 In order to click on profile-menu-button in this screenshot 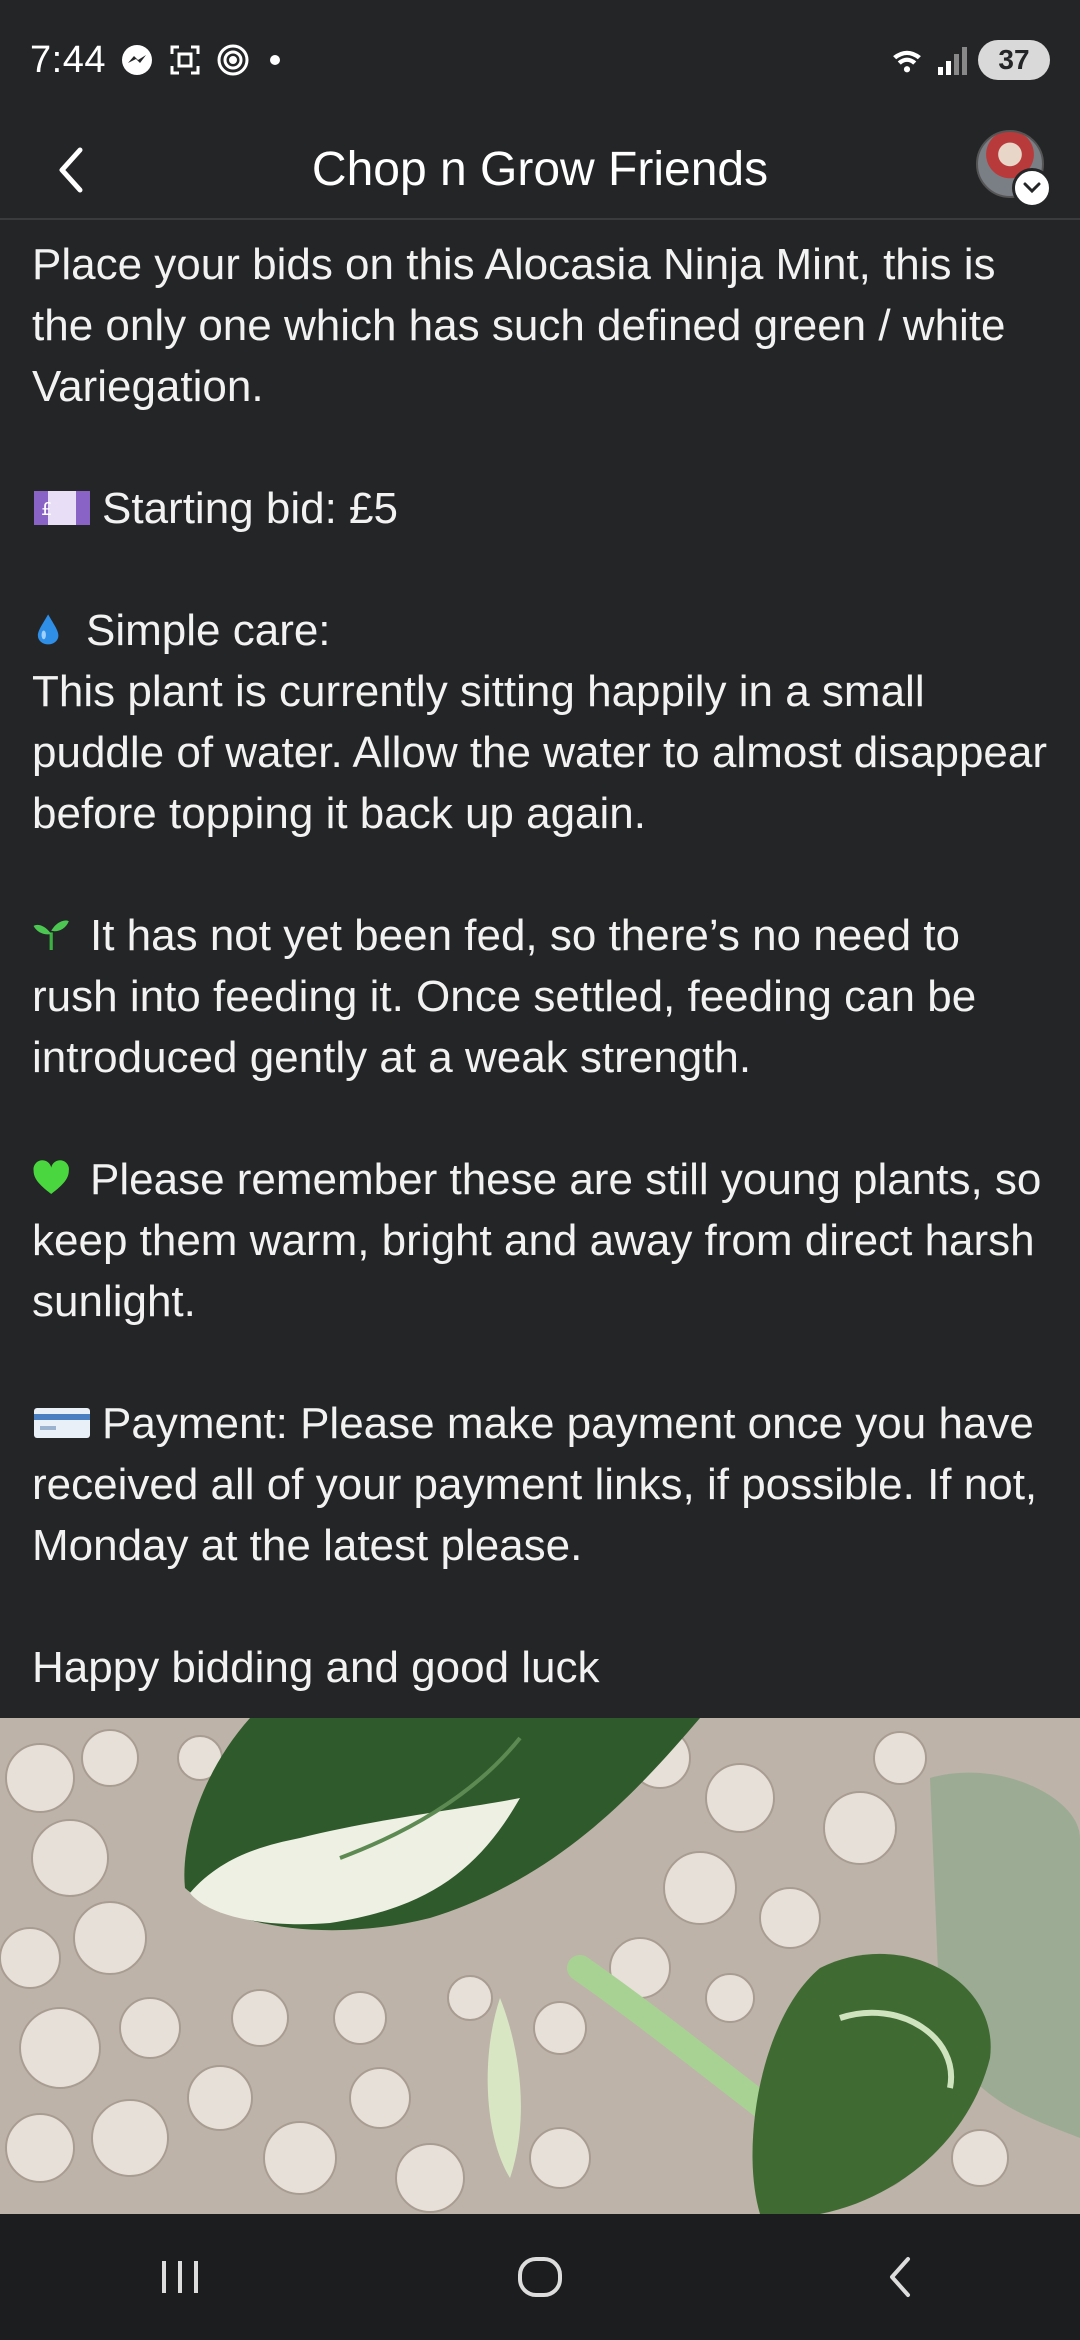, I will do `click(1014, 169)`.